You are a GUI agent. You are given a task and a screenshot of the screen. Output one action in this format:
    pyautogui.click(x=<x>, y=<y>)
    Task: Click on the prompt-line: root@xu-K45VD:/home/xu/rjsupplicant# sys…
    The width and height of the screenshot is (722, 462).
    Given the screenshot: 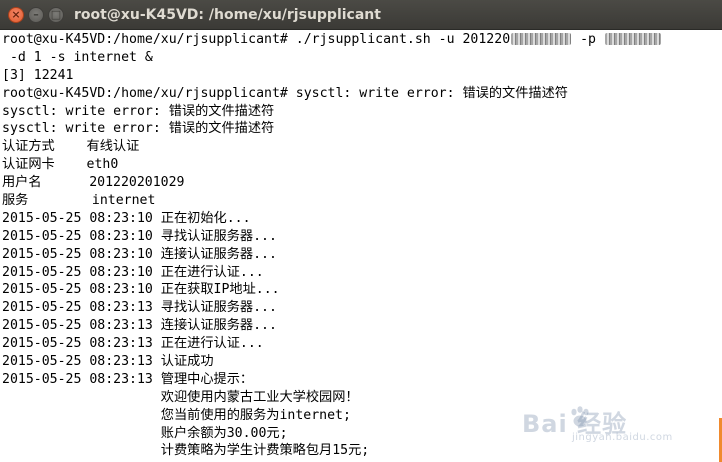 What is the action you would take?
    pyautogui.click(x=285, y=93)
    